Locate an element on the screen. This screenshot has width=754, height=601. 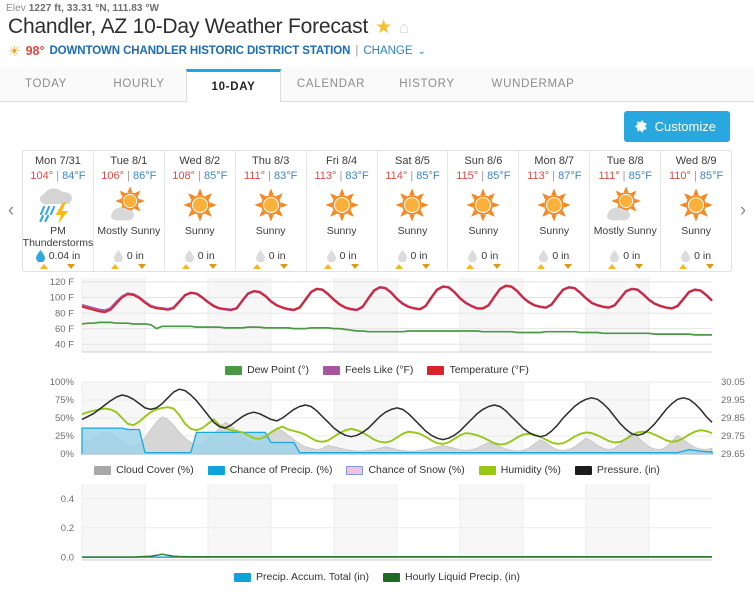
legend-item: Temperature (°F) is located at coordinates (478, 370).